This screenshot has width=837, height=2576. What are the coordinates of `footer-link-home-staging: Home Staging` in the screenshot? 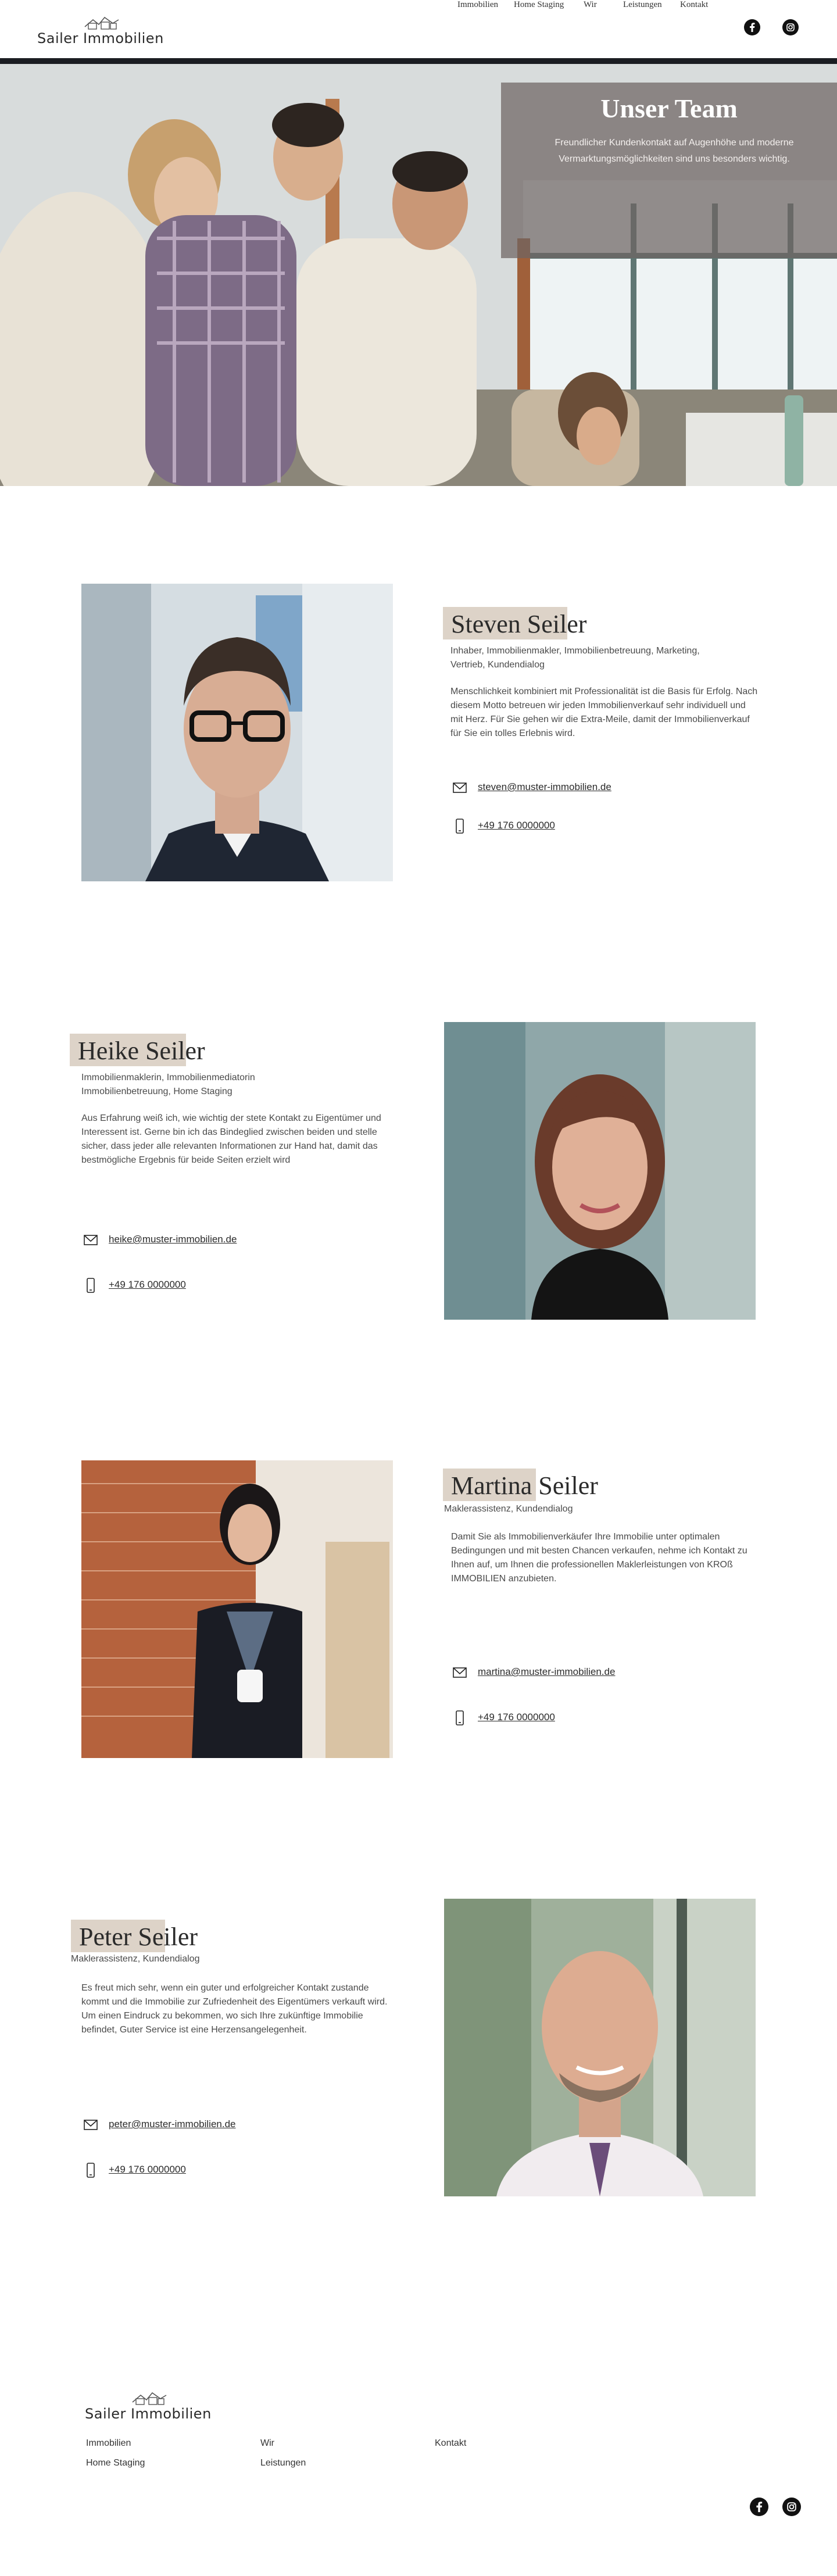 It's located at (116, 2463).